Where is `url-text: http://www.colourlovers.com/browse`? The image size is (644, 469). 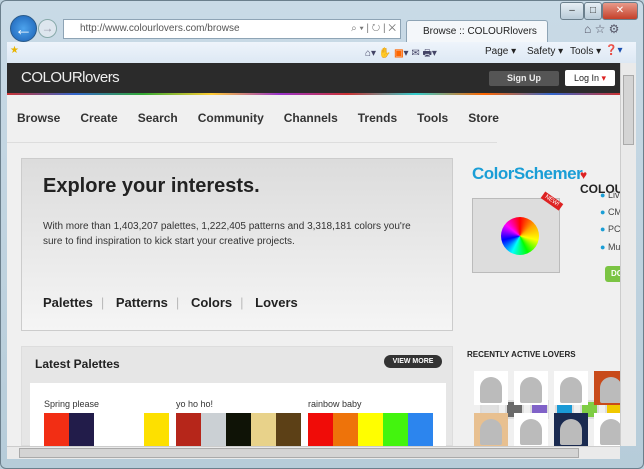 url-text: http://www.colourlovers.com/browse is located at coordinates (160, 28).